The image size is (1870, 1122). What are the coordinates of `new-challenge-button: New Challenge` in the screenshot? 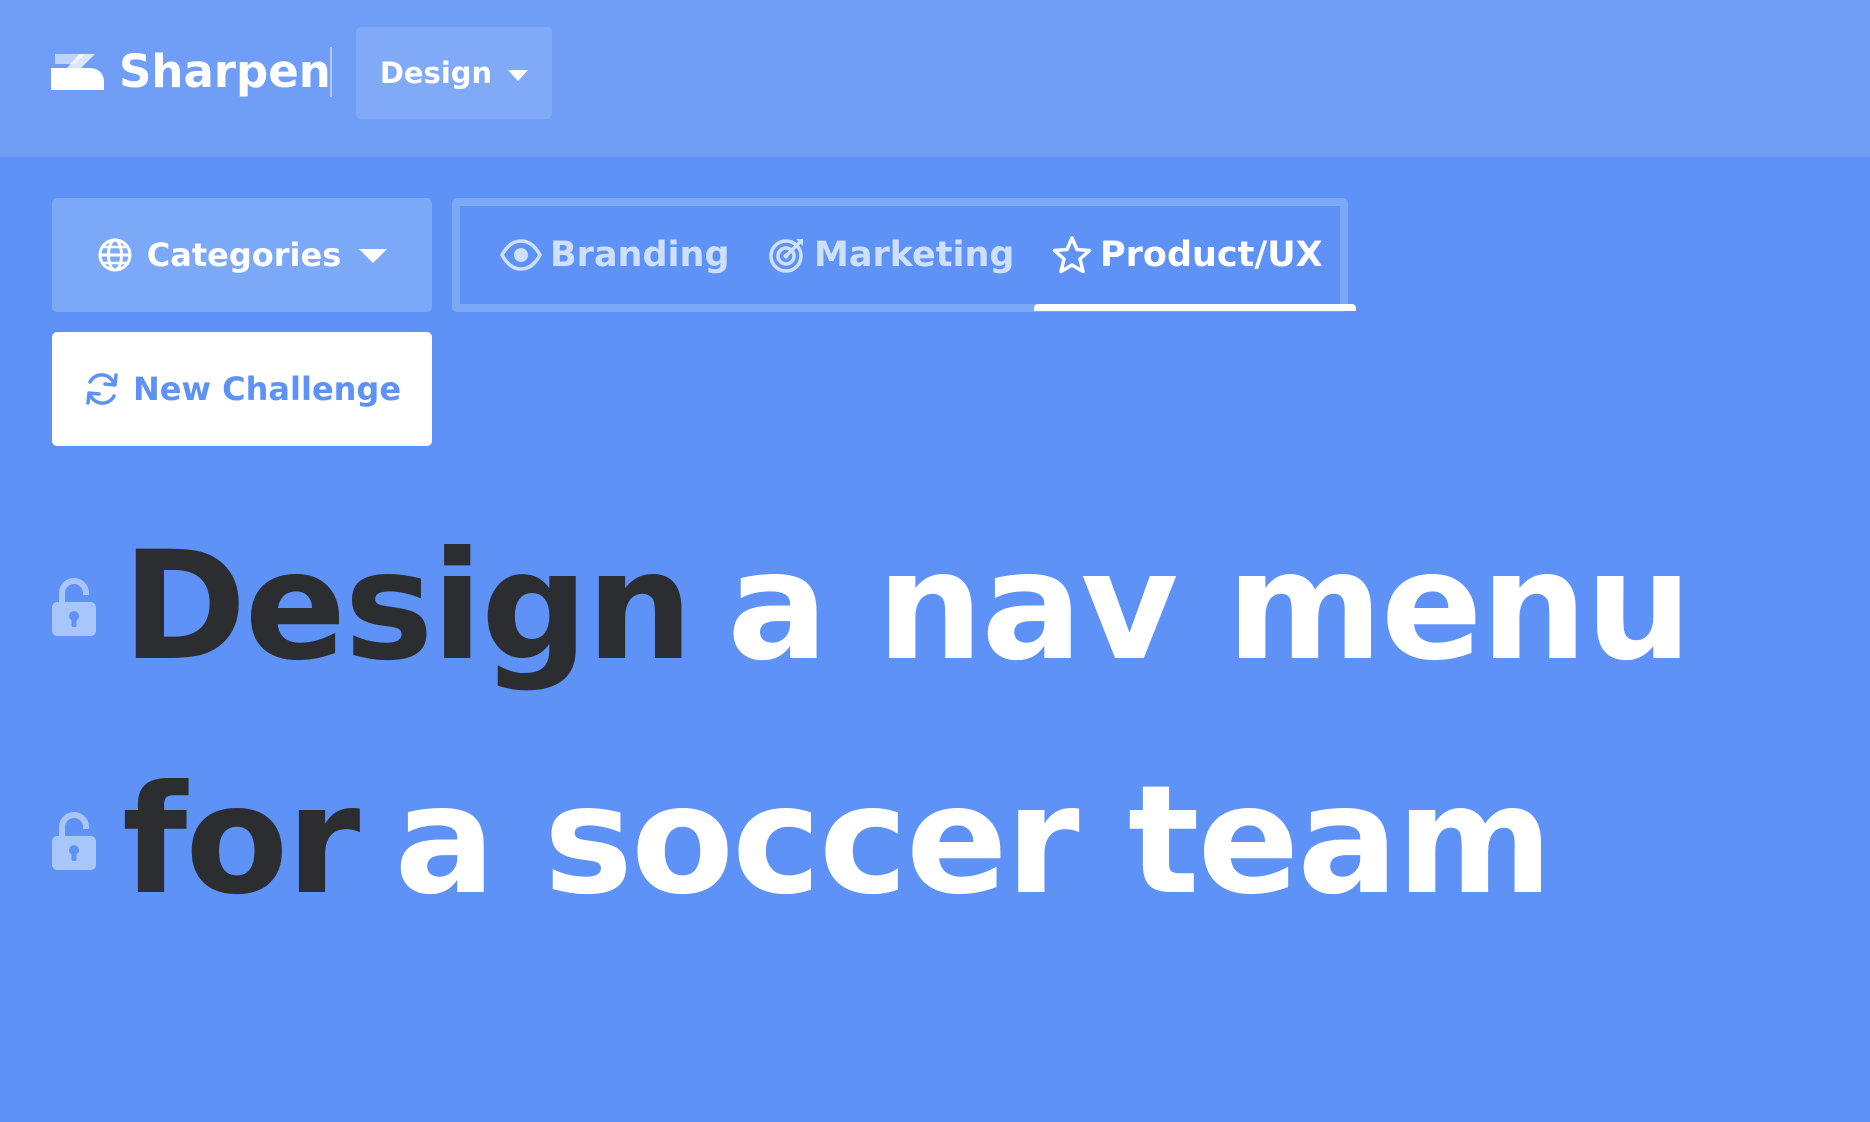 It's located at (242, 389).